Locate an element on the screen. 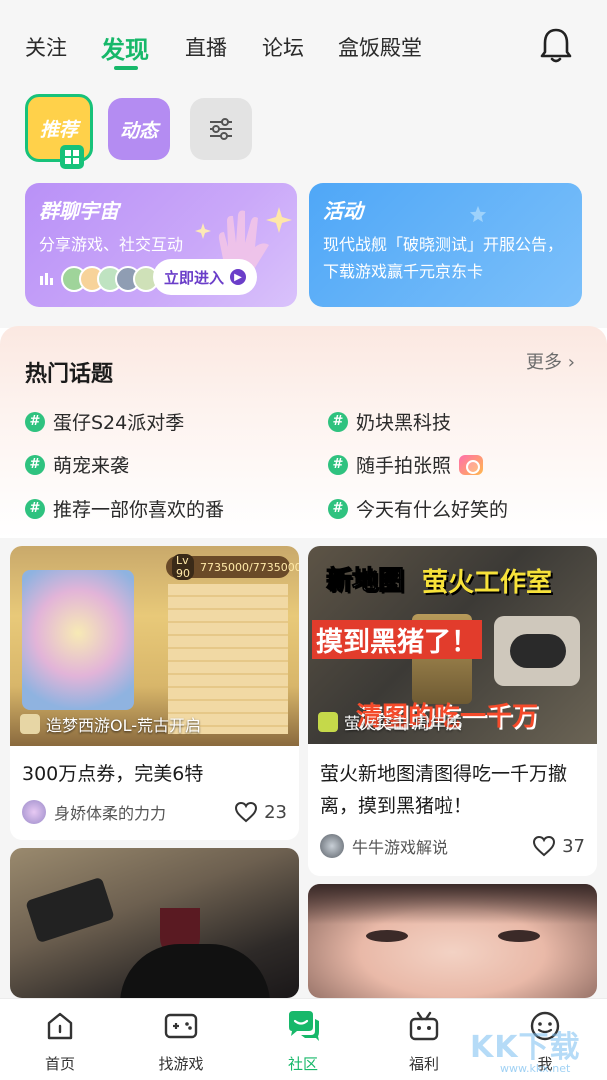 The height and width of the screenshot is (1080, 607). topic-item: # 奶块黑科技 is located at coordinates (389, 421).